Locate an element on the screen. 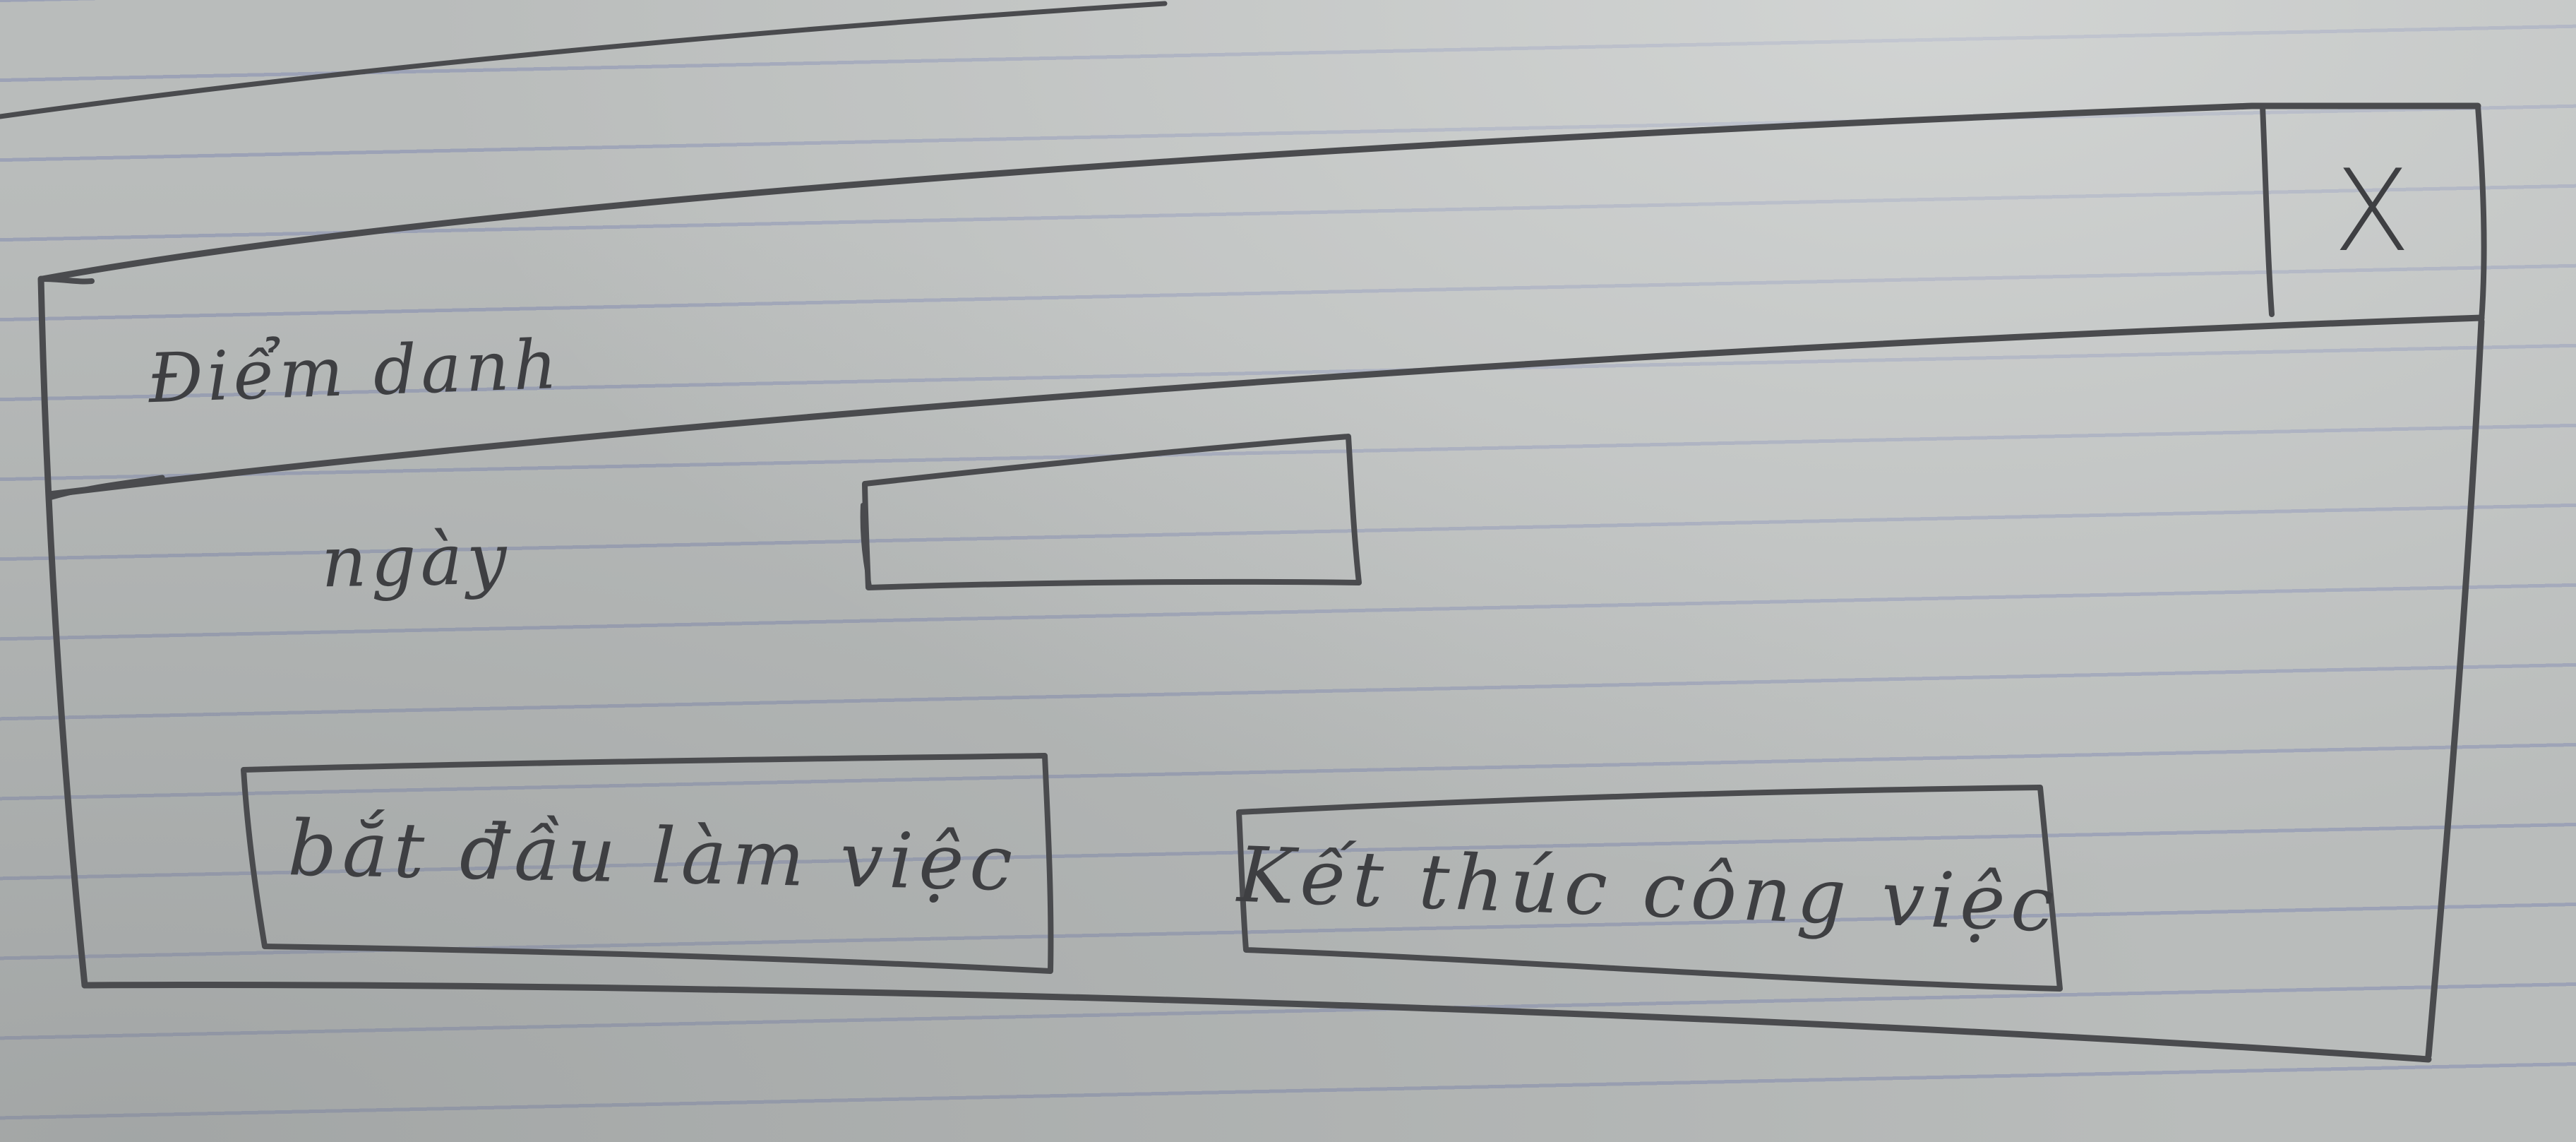 The width and height of the screenshot is (2576, 1142). date-input is located at coordinates (1112, 511).